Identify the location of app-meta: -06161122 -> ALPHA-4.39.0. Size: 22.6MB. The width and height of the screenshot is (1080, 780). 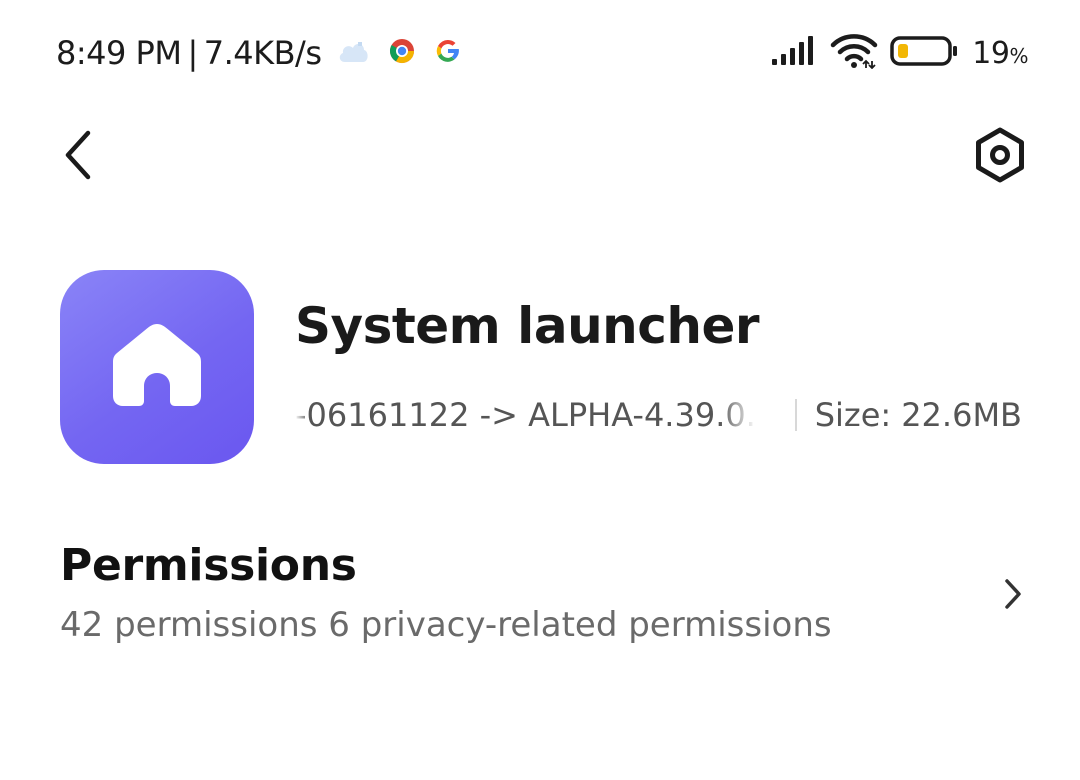
(658, 415).